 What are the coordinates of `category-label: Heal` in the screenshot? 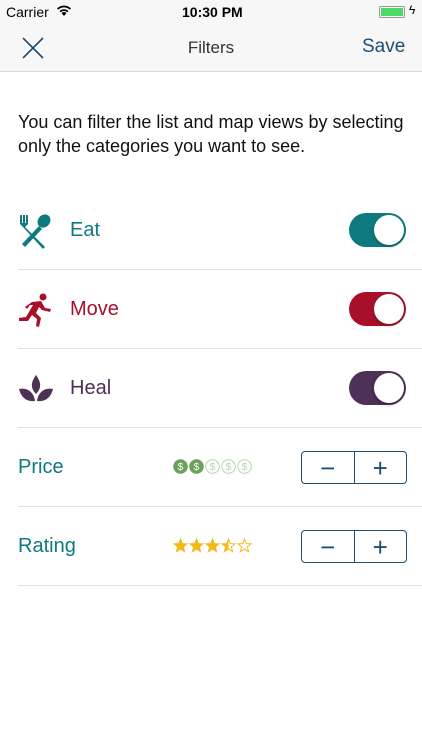 It's located at (91, 388).